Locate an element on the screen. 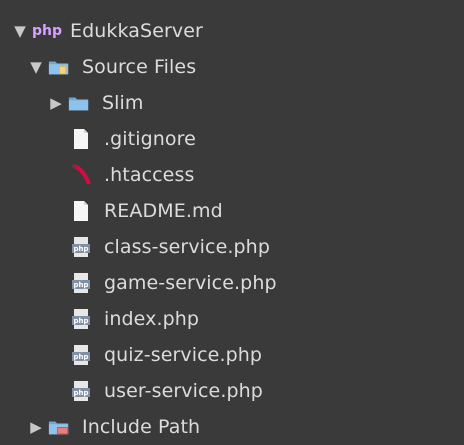  file-label: README.md is located at coordinates (163, 211).